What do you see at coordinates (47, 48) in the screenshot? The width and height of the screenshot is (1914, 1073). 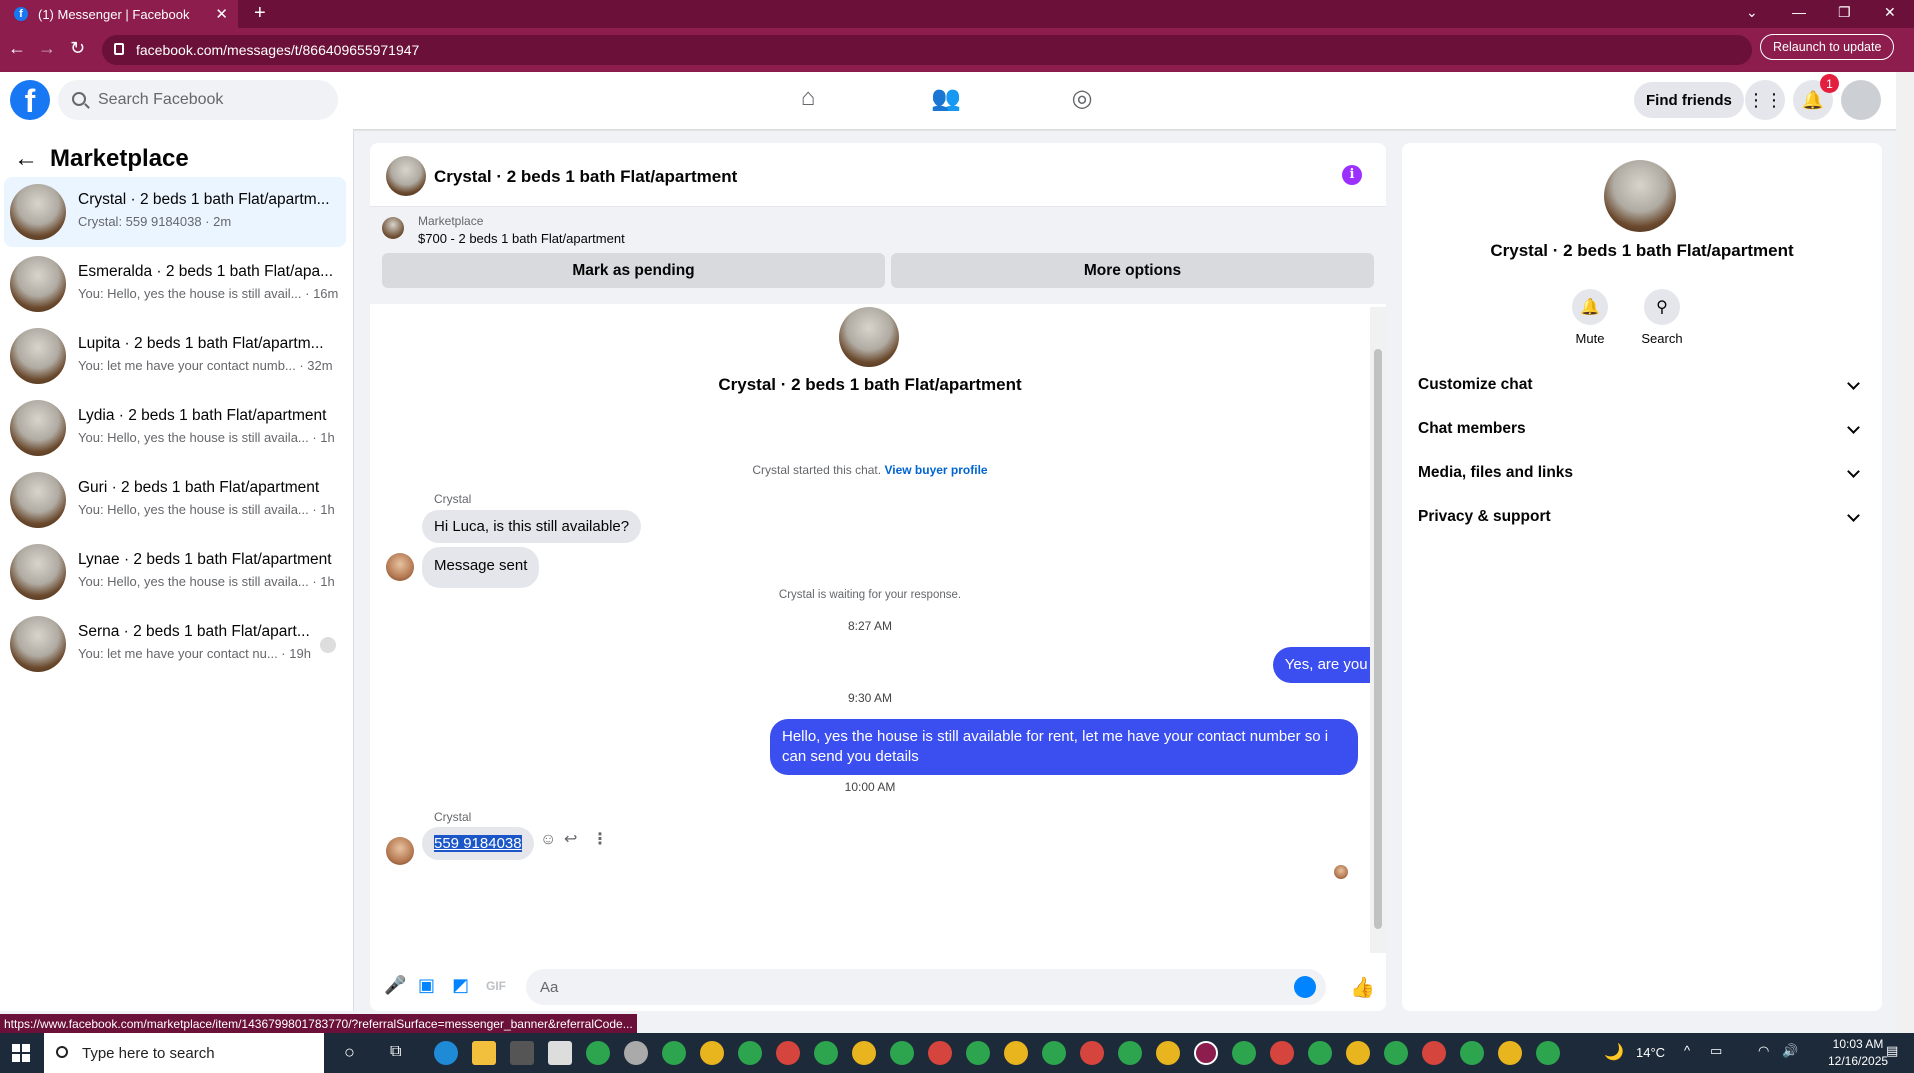 I see `forward-icon: →` at bounding box center [47, 48].